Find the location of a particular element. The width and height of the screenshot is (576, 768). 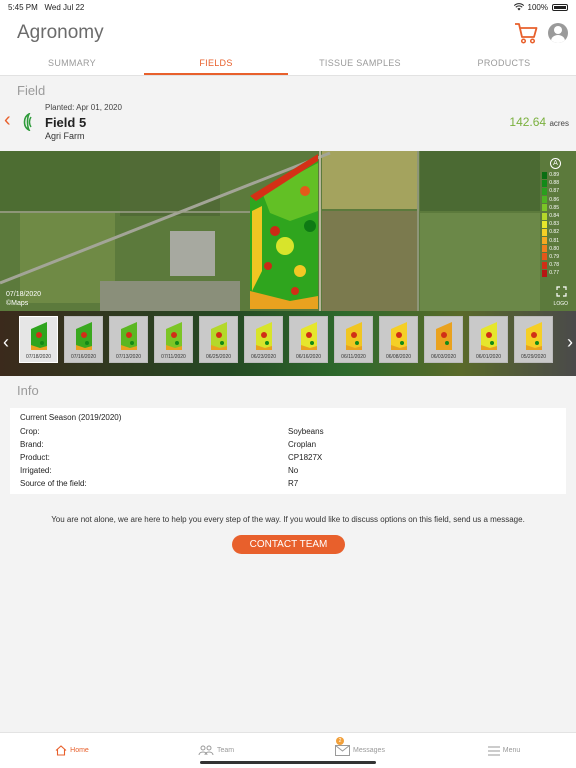

info-row: Crop: Soybeans is located at coordinates (288, 431).